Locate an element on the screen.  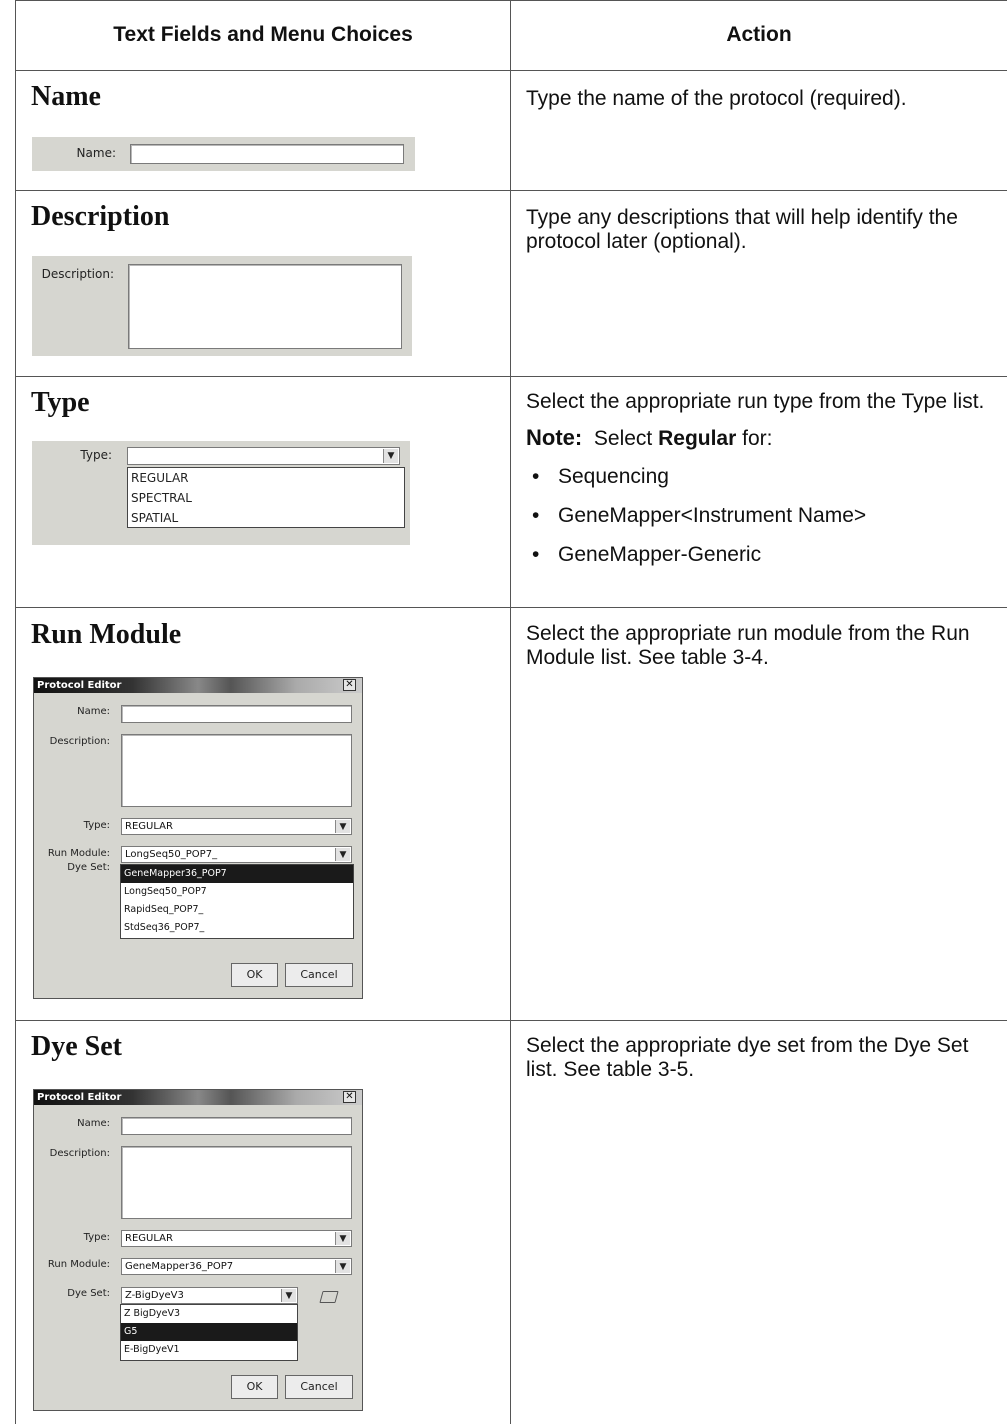
dialog-run-module-select: LongSeq50_POP7_ ▼ is located at coordinates (236, 854).